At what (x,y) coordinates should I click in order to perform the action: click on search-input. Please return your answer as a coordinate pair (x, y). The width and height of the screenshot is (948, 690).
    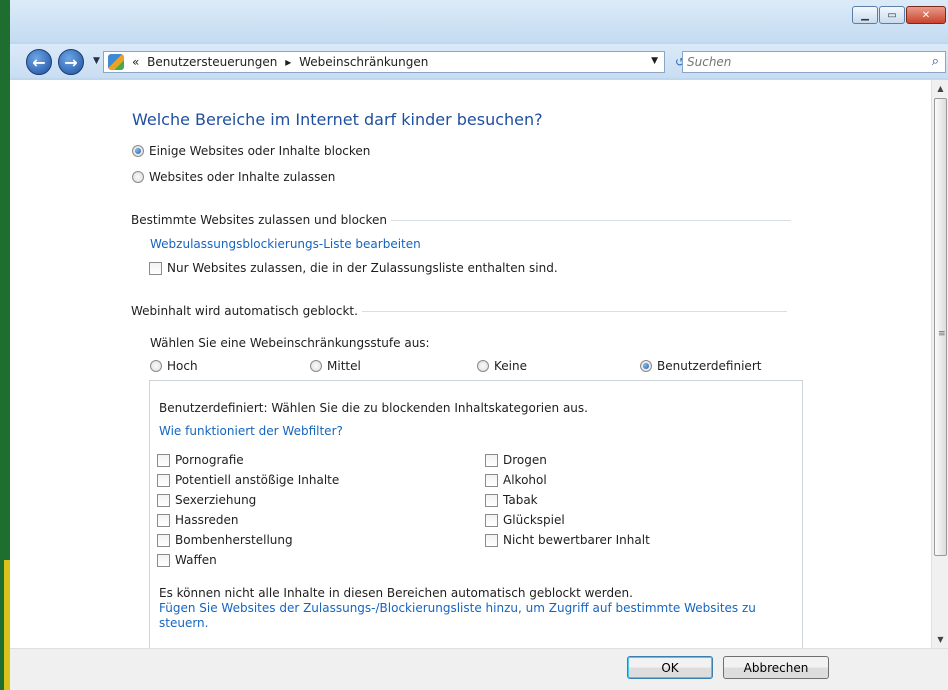
    Looking at the image, I should click on (802, 62).